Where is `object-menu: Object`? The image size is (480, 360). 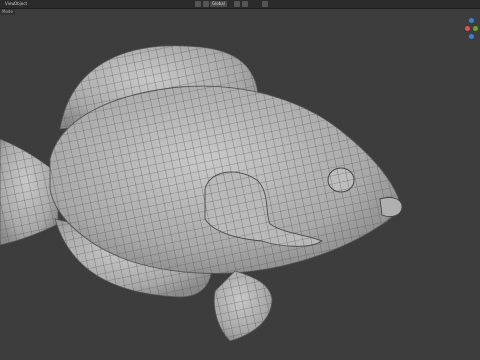
object-menu: Object is located at coordinates (20, 4).